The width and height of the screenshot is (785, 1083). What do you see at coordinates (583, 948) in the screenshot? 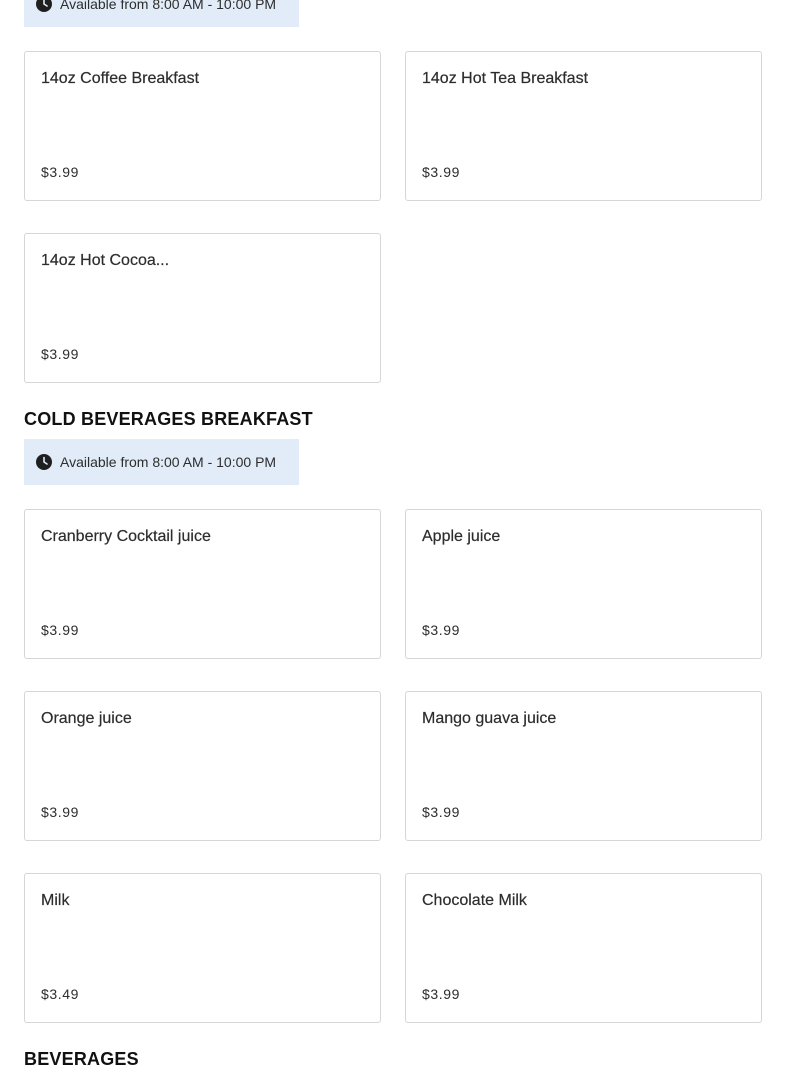
I see `menu-item-card: Chocolate Milk $3.99` at bounding box center [583, 948].